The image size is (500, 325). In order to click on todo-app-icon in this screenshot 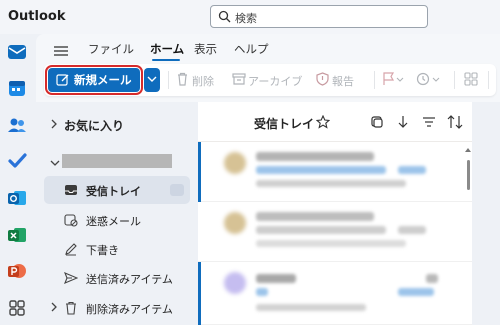, I will do `click(17, 161)`.